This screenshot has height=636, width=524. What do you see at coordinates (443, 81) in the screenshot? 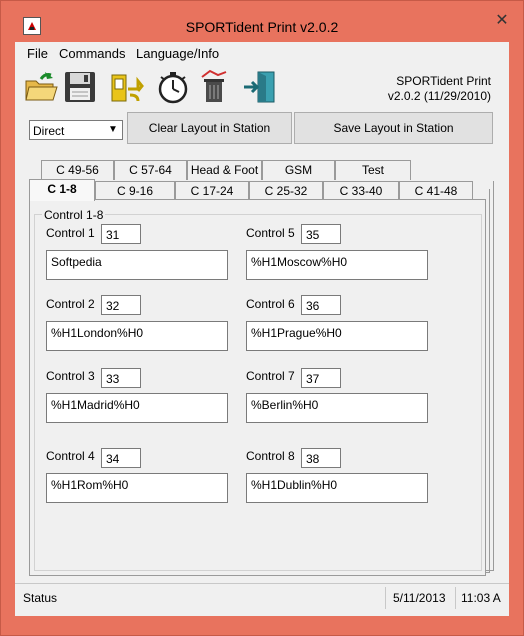
I see `version-product: SPORTident Print` at bounding box center [443, 81].